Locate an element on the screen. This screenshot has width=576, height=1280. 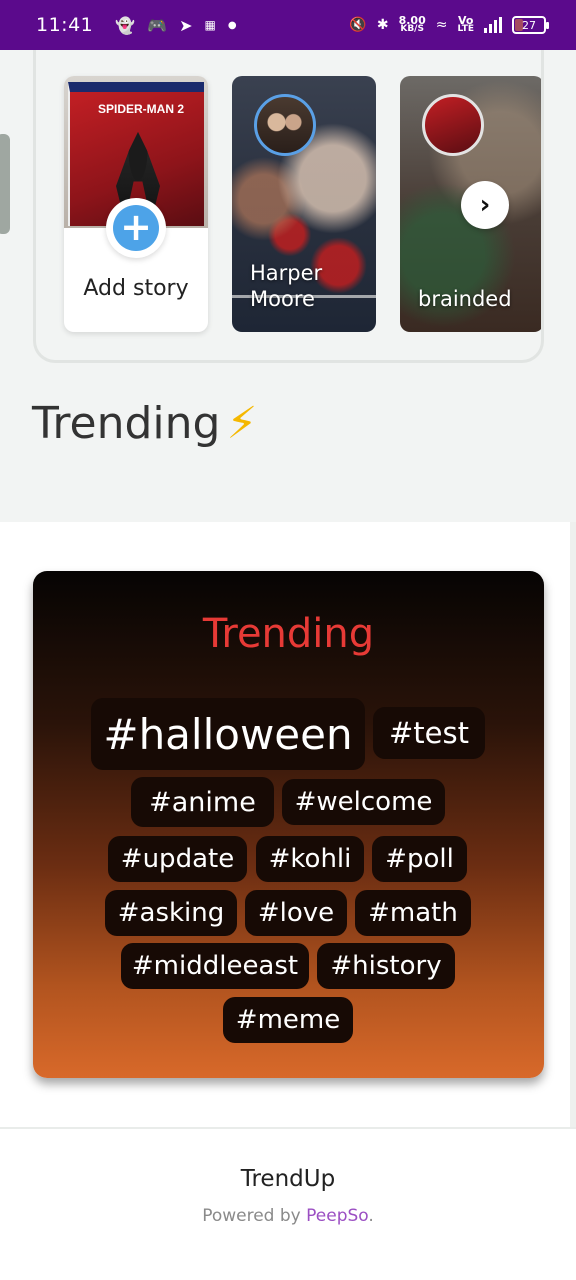
notification-icons: 👻 🎮 ➤ ▦ ● is located at coordinates (175, 25).